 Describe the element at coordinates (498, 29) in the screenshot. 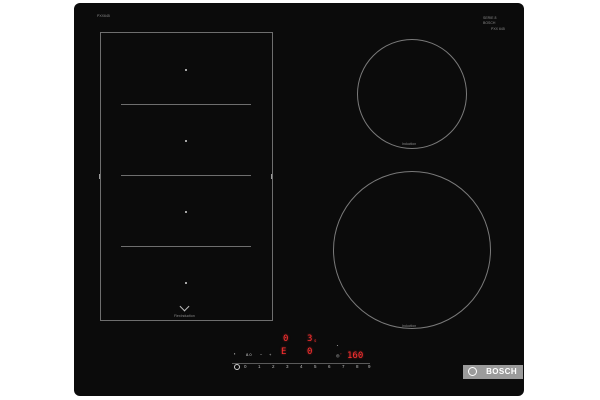

I see `series-code: PXX 645` at that location.